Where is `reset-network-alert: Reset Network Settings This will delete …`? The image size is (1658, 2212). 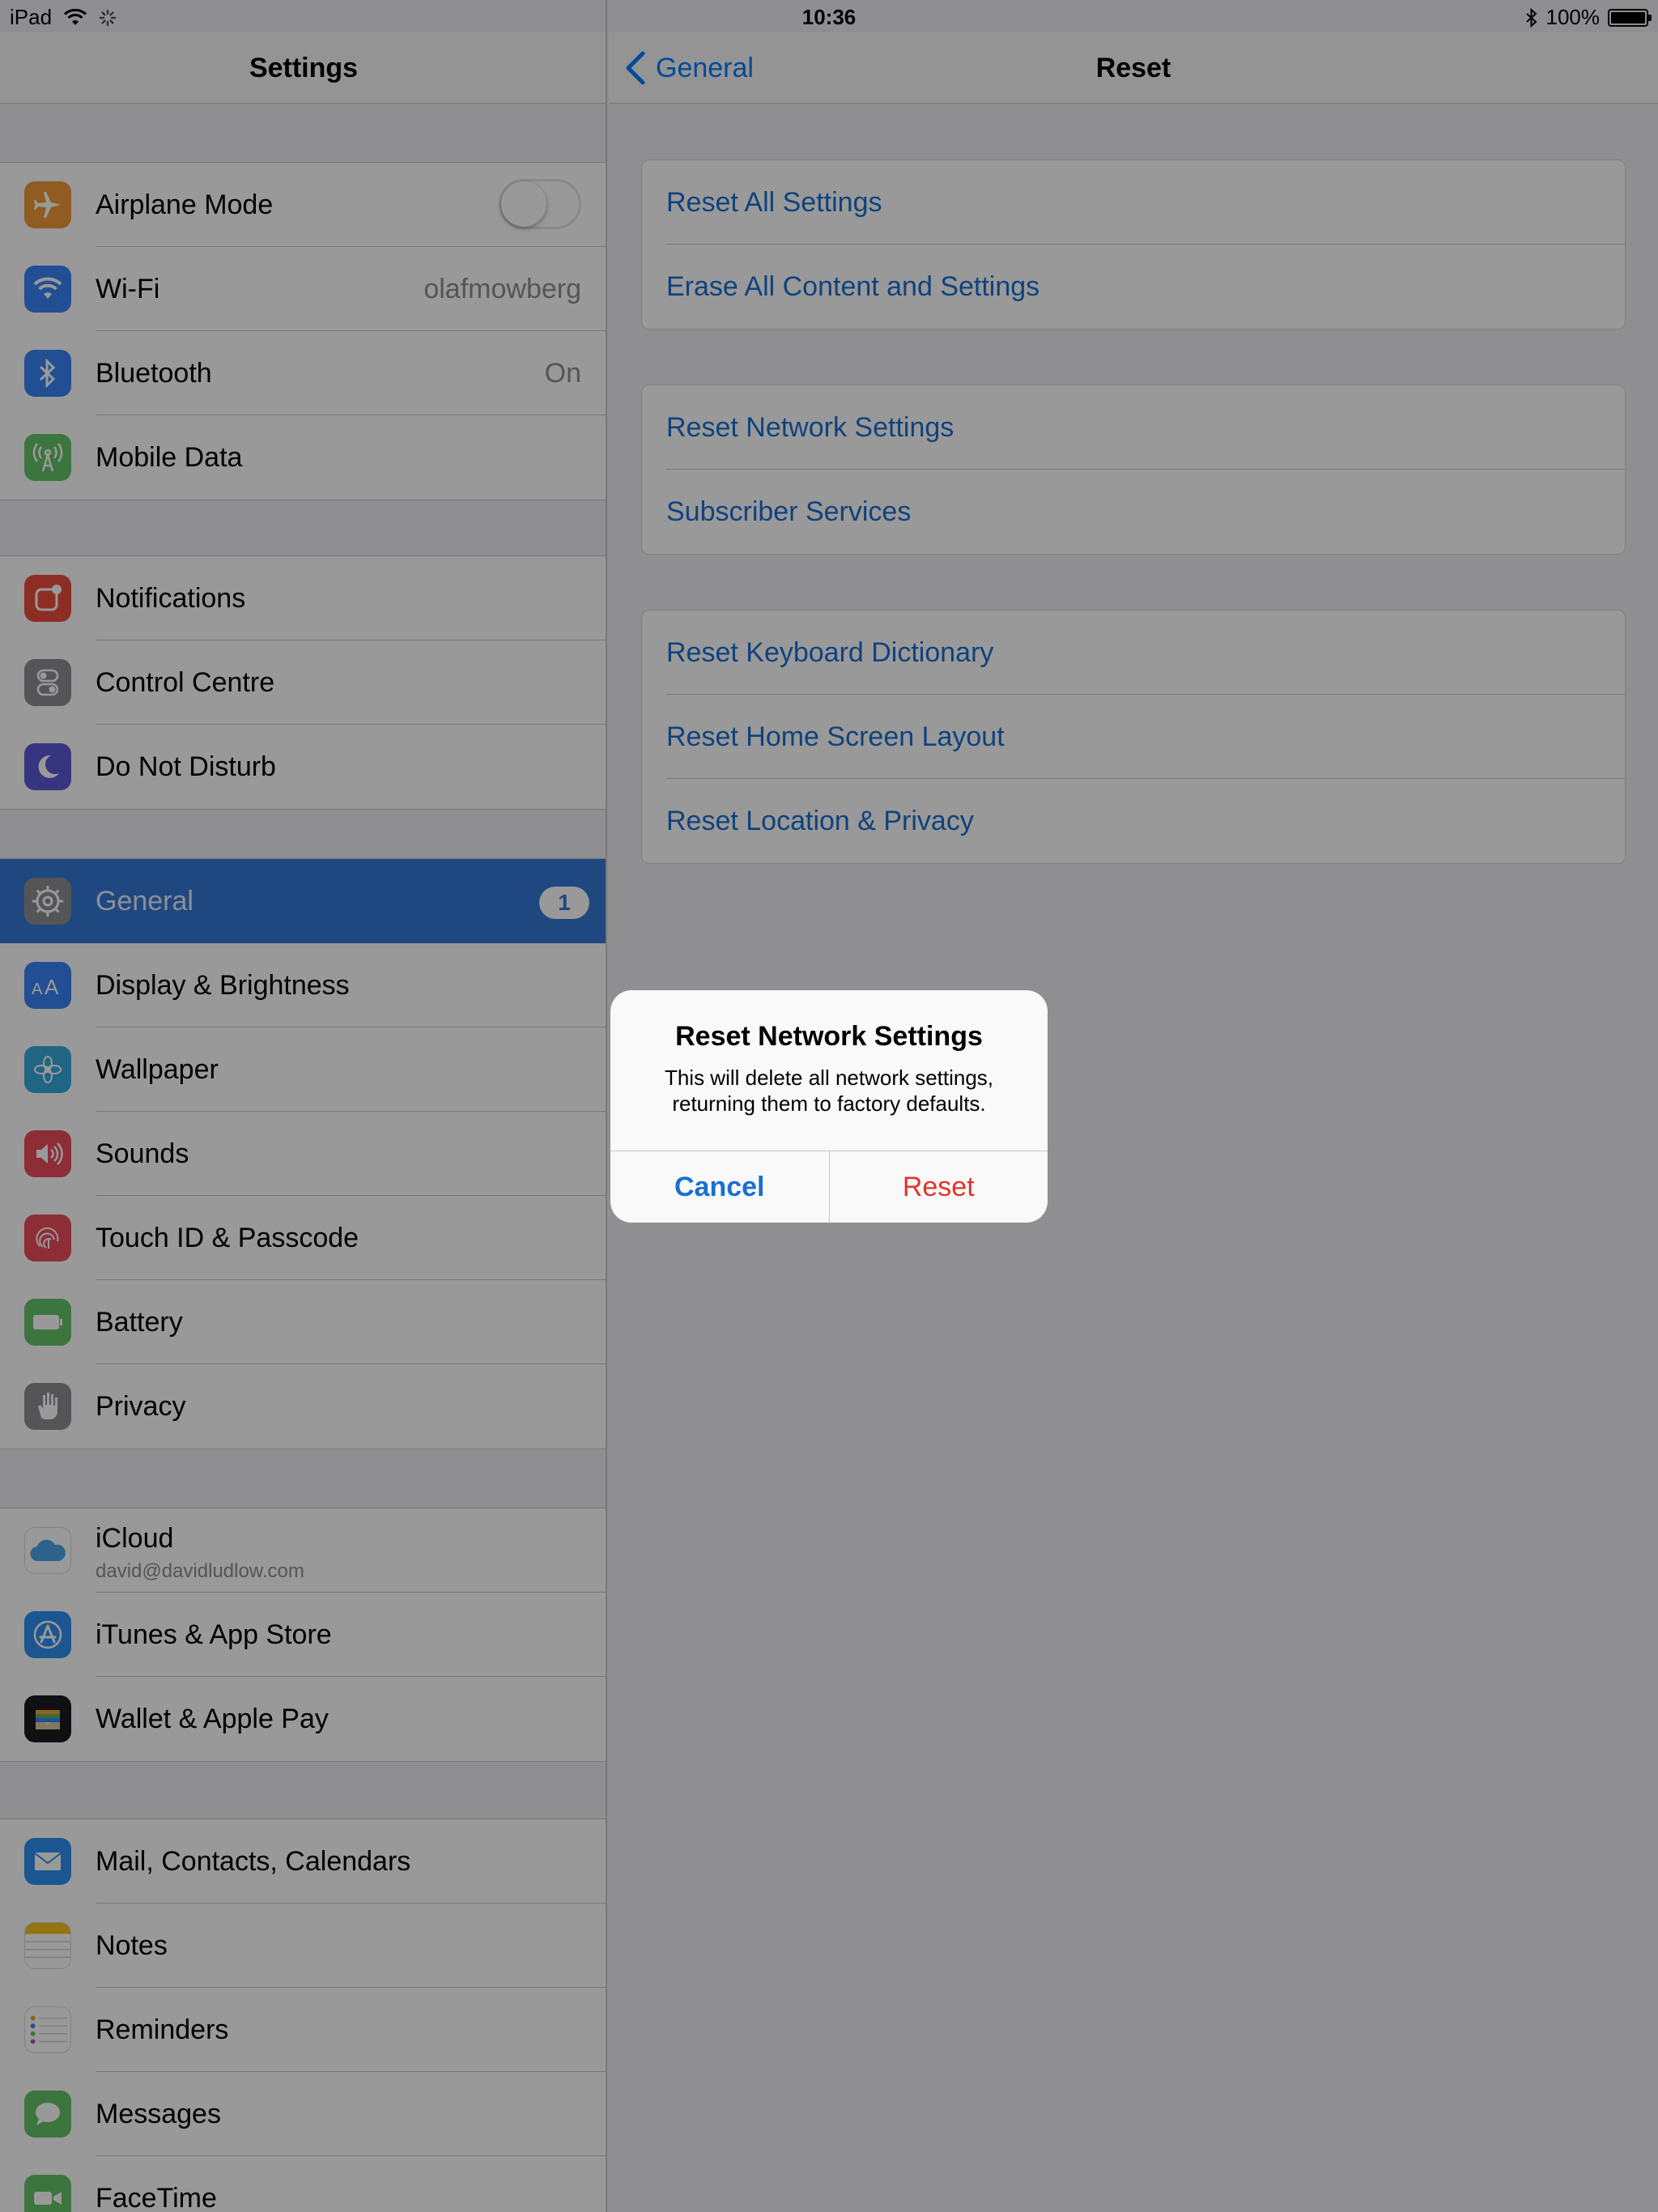 reset-network-alert: Reset Network Settings This will delete … is located at coordinates (829, 1106).